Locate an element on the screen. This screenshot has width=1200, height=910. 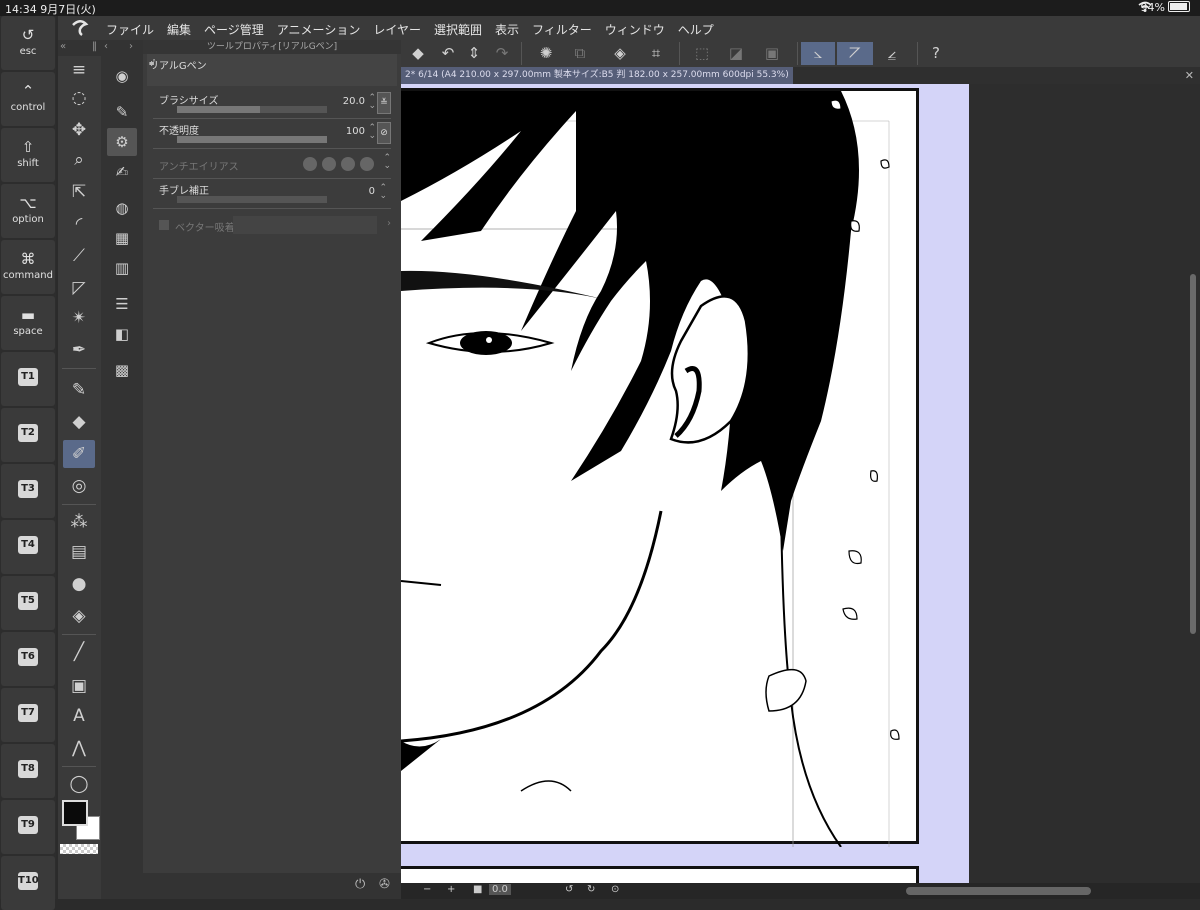
ruler-tool-icon: ◸ is located at coordinates (79, 288).